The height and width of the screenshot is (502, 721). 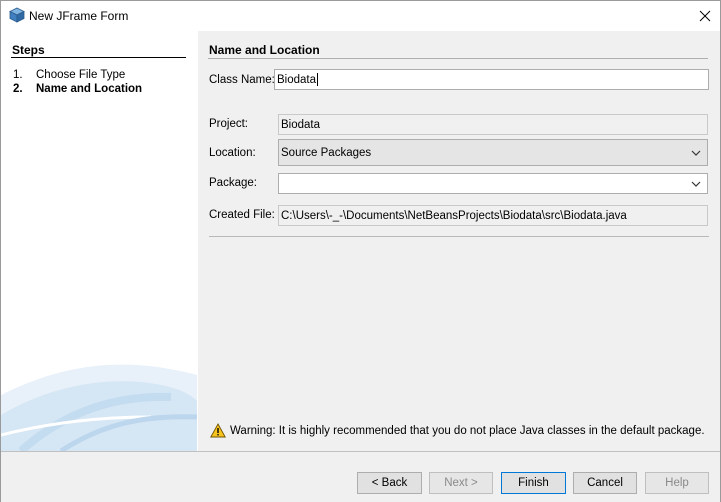 What do you see at coordinates (493, 124) in the screenshot?
I see `project-field: Biodata` at bounding box center [493, 124].